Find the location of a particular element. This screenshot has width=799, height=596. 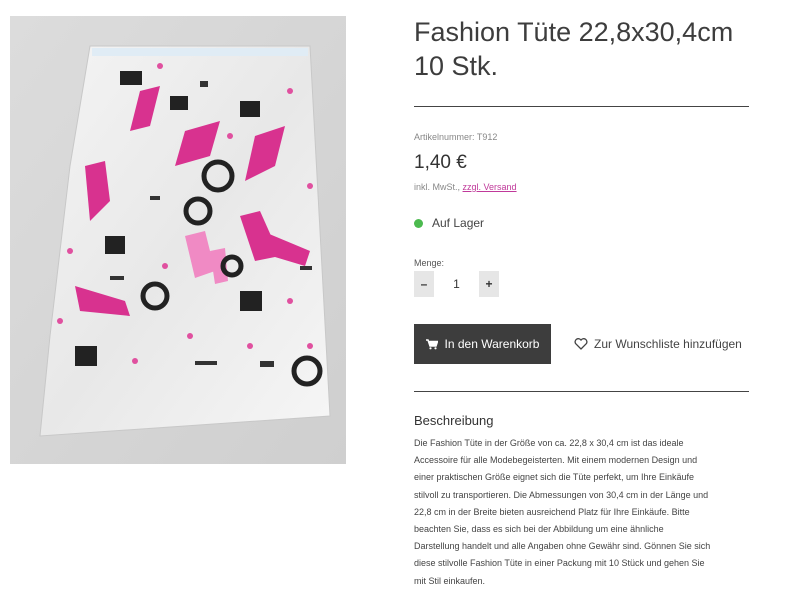

shipping-link: zzgl. Versand is located at coordinates (490, 187).